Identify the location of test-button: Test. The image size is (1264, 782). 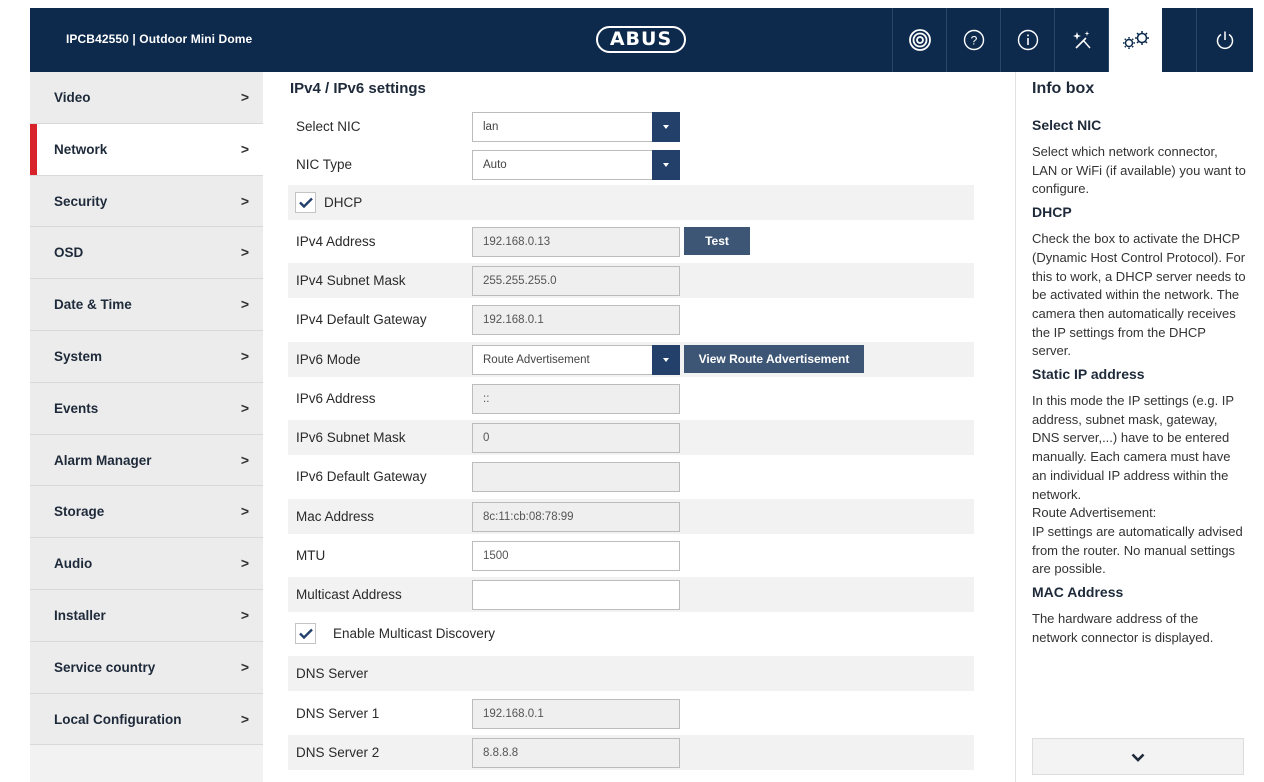
(717, 241).